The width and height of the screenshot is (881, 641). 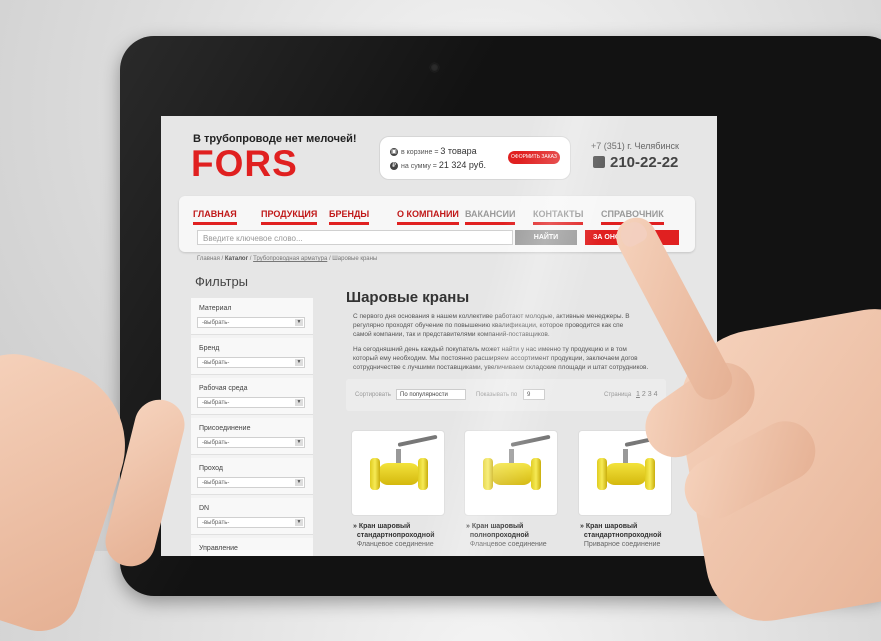 What do you see at coordinates (558, 217) in the screenshot?
I see `nav-item-contacts: КОНТАКТЫ` at bounding box center [558, 217].